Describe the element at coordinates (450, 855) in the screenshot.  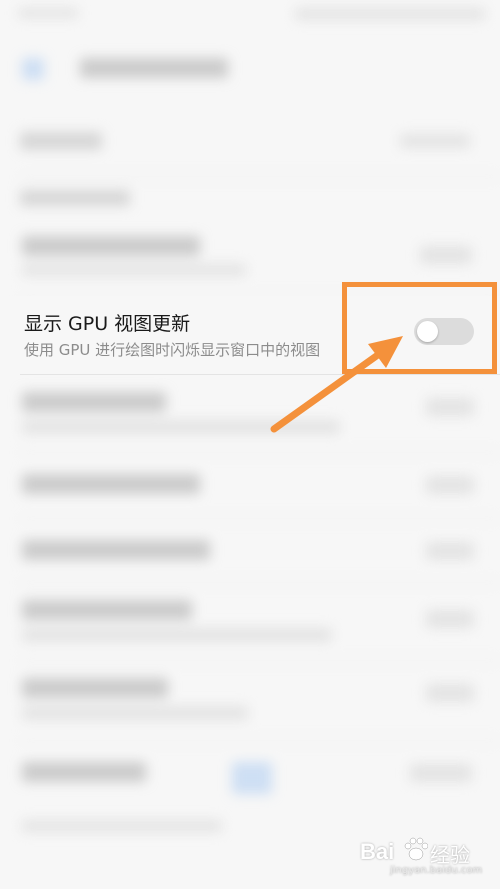
I see `watermark-product: 经验` at that location.